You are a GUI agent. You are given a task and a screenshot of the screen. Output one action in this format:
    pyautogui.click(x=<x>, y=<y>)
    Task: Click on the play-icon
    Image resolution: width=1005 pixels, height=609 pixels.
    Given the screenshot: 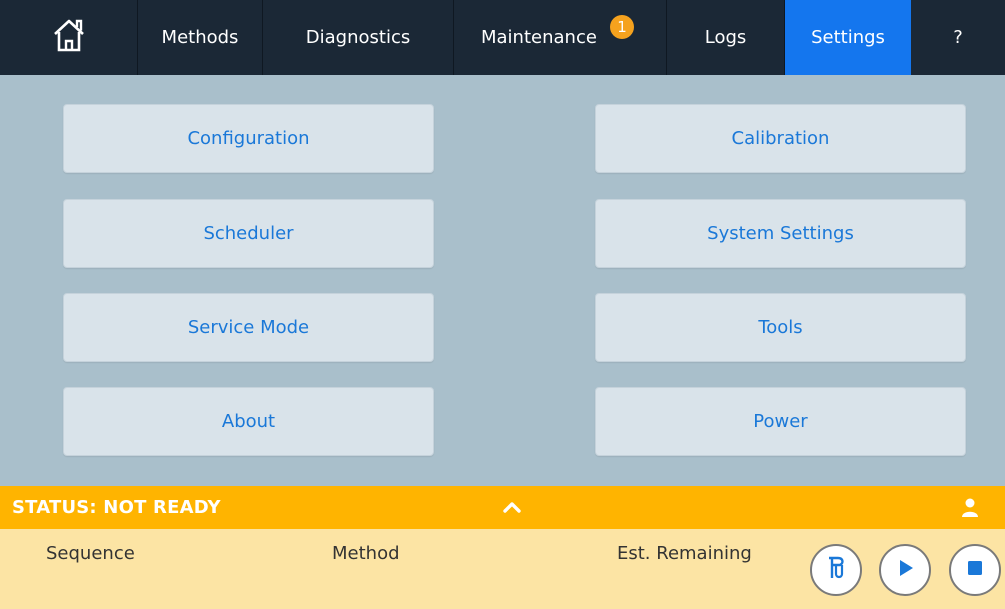 What is the action you would take?
    pyautogui.click(x=905, y=570)
    